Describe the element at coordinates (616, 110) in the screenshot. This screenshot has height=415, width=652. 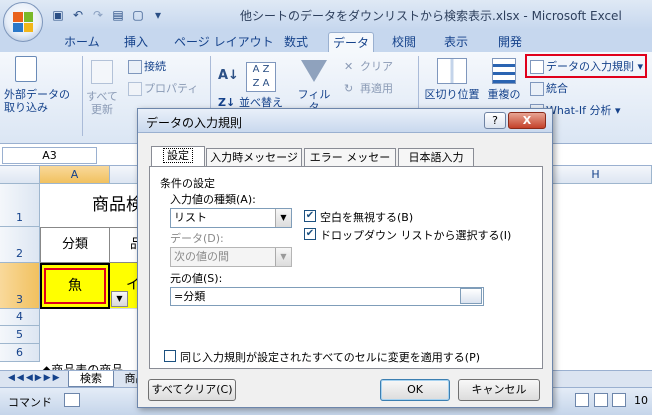
I see `chevron-down-icon: ▾` at that location.